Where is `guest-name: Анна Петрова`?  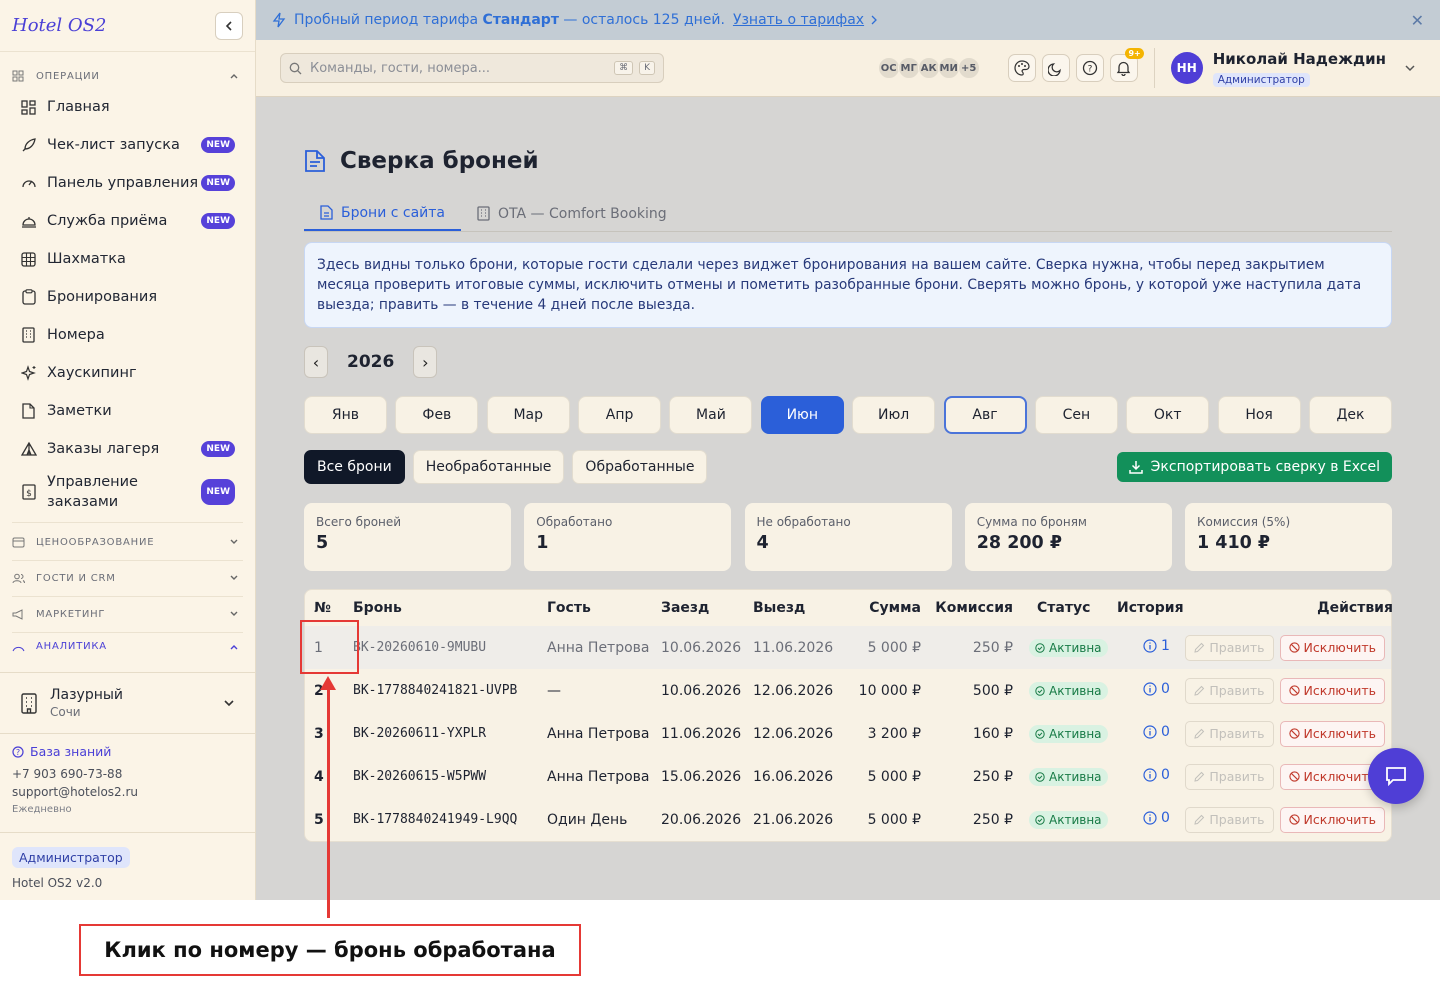
guest-name: Анна Петрова is located at coordinates (598, 733).